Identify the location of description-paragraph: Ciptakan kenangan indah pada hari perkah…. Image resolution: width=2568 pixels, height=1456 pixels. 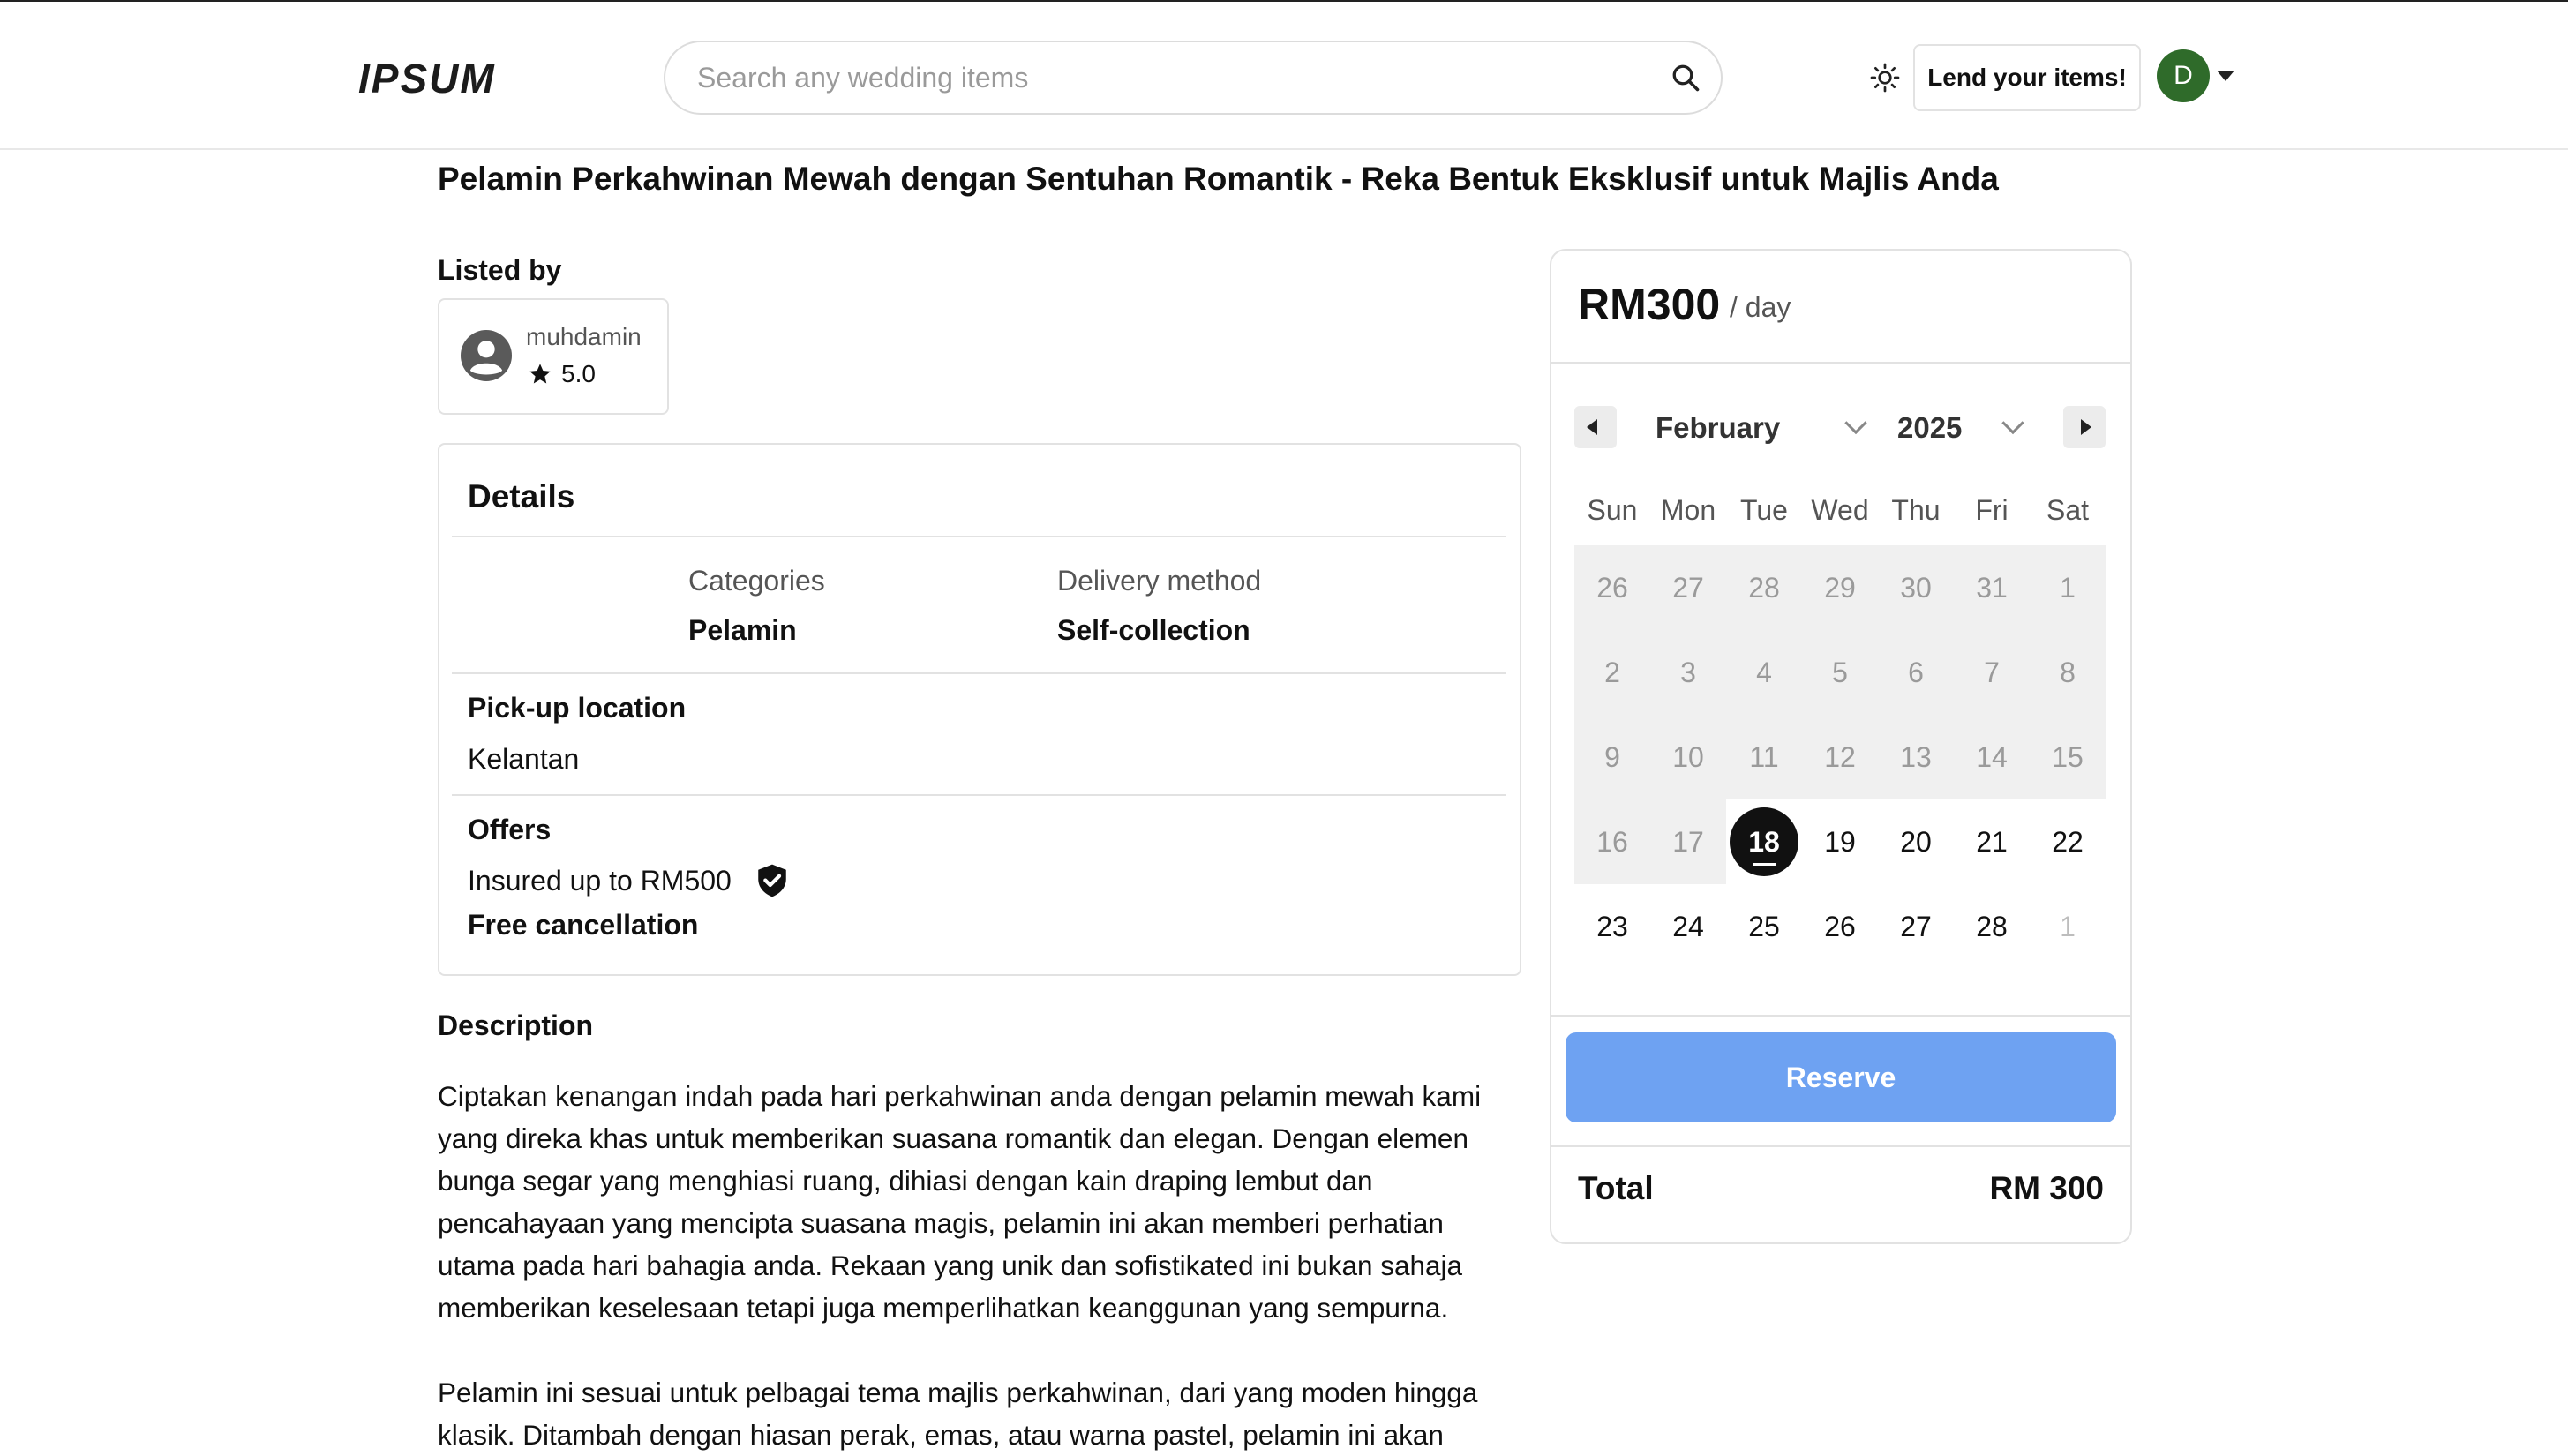
(960, 1202).